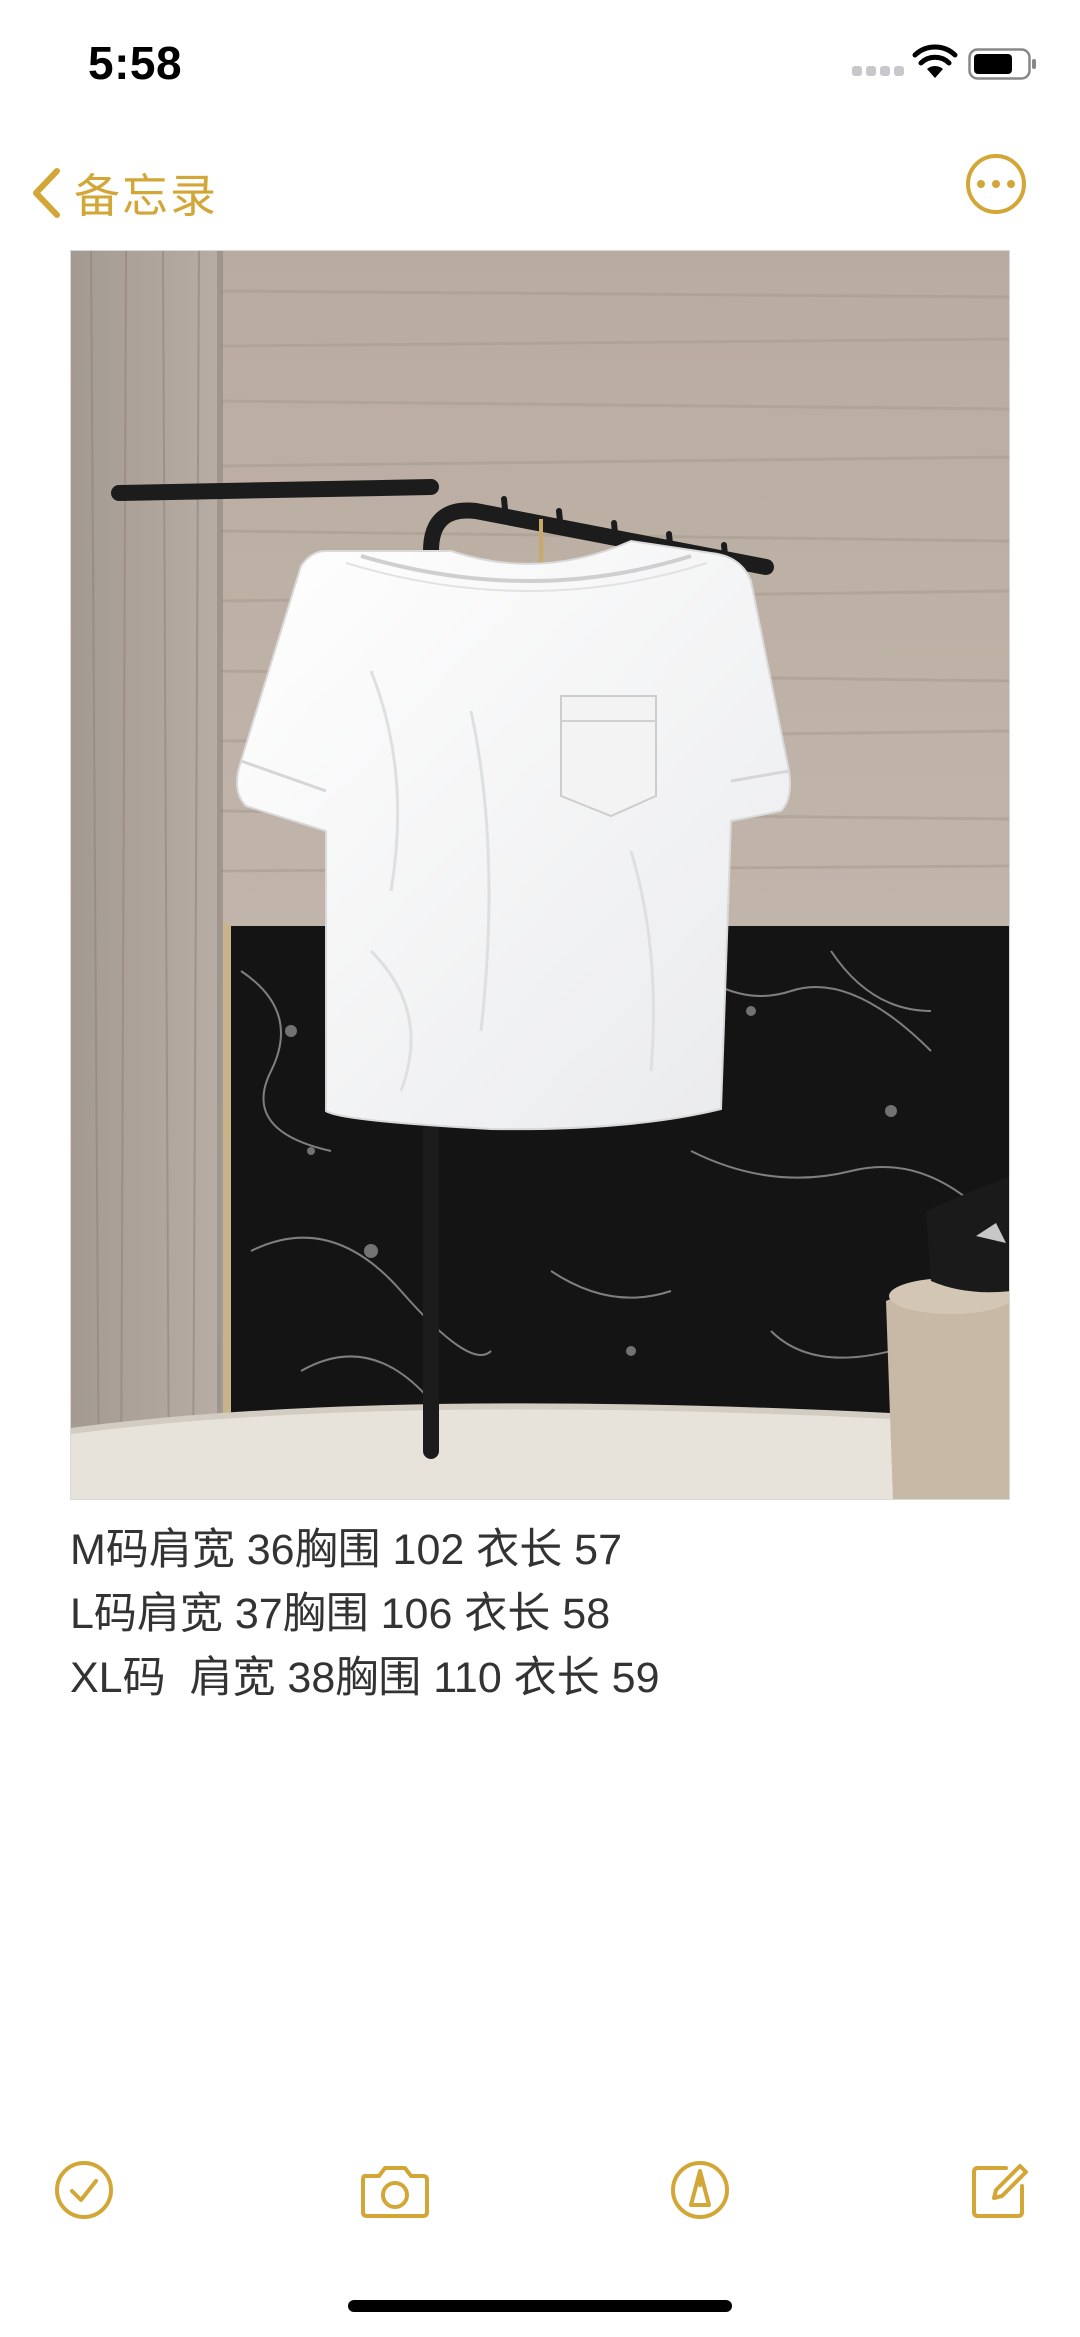 This screenshot has height=2337, width=1080. I want to click on camera-button, so click(395, 2190).